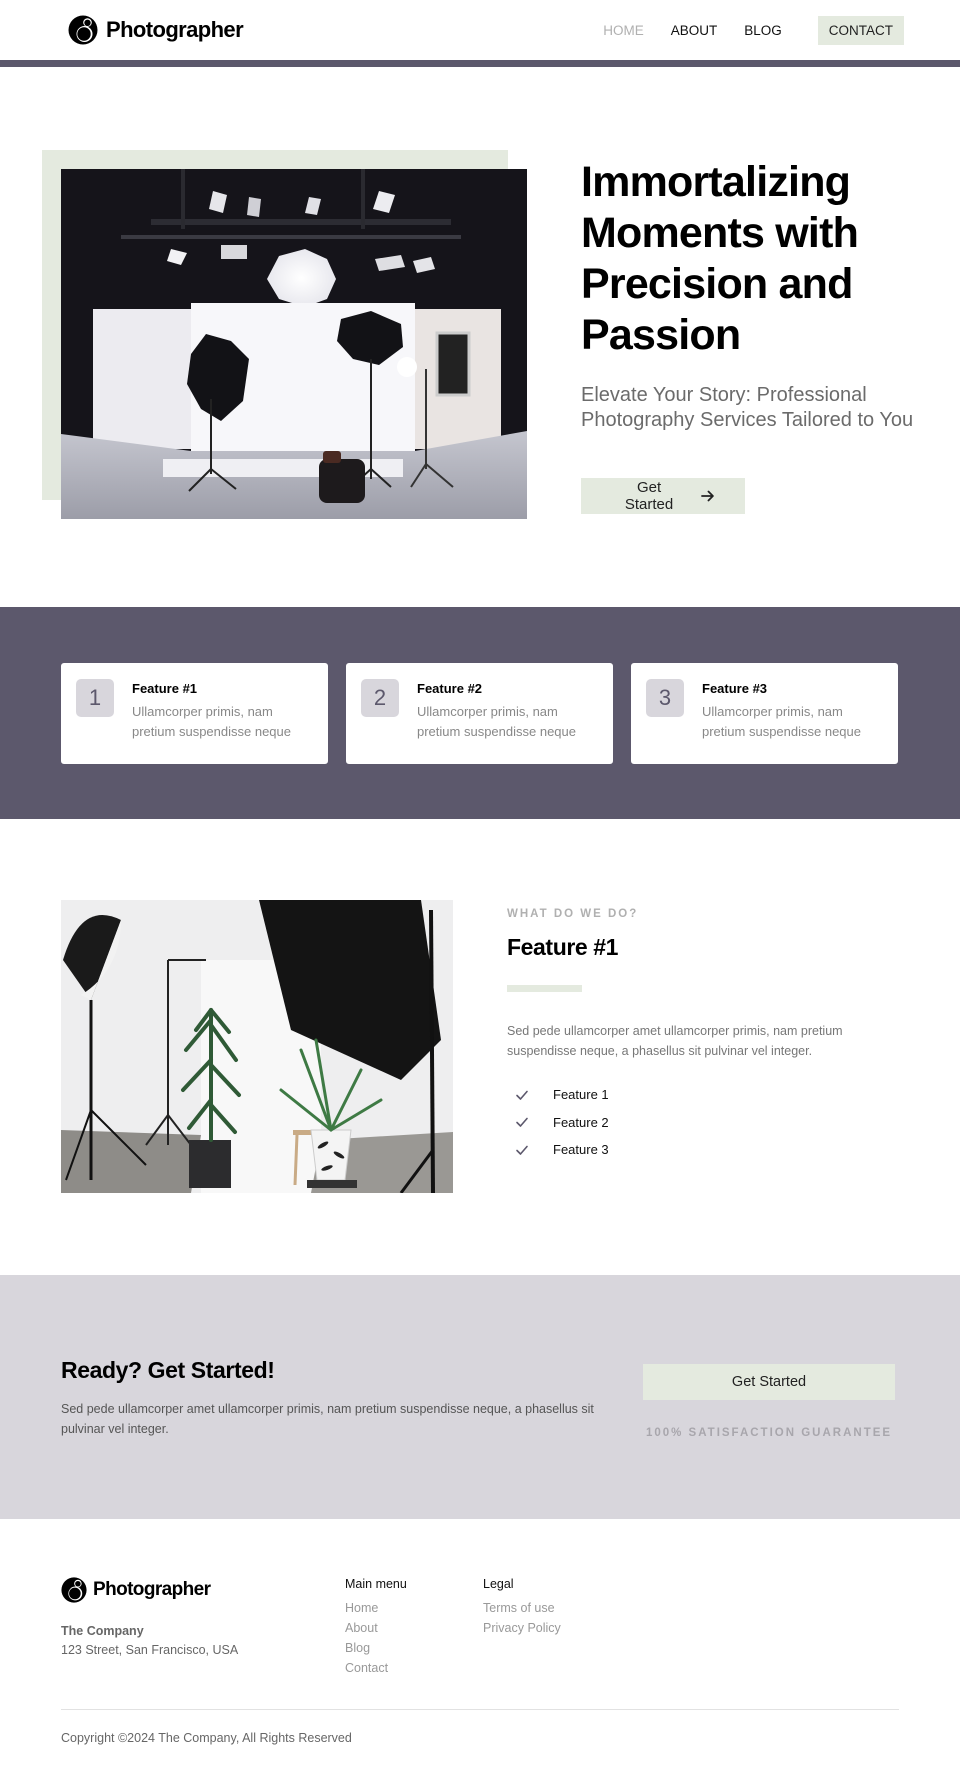  What do you see at coordinates (702, 1150) in the screenshot?
I see `checklist-item: Feature 3` at bounding box center [702, 1150].